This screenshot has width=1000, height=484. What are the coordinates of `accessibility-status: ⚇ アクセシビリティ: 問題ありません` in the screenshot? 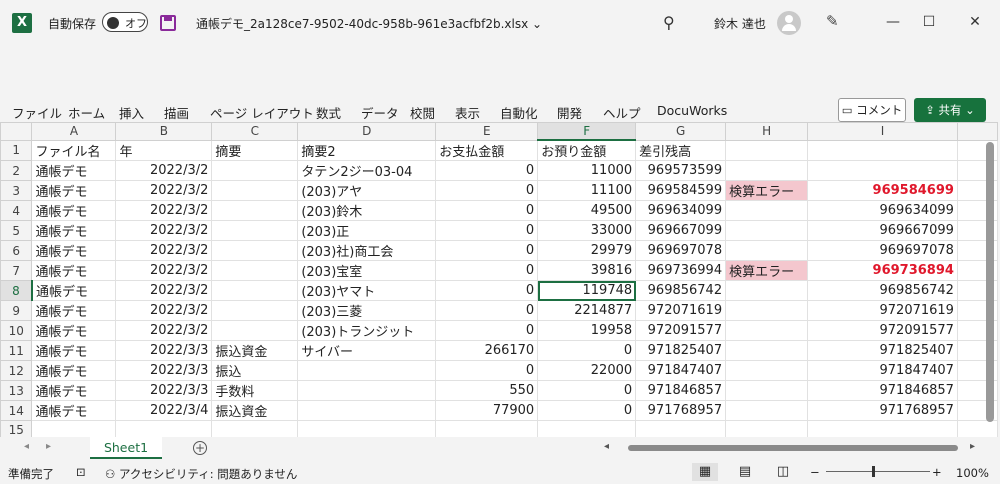 It's located at (201, 474).